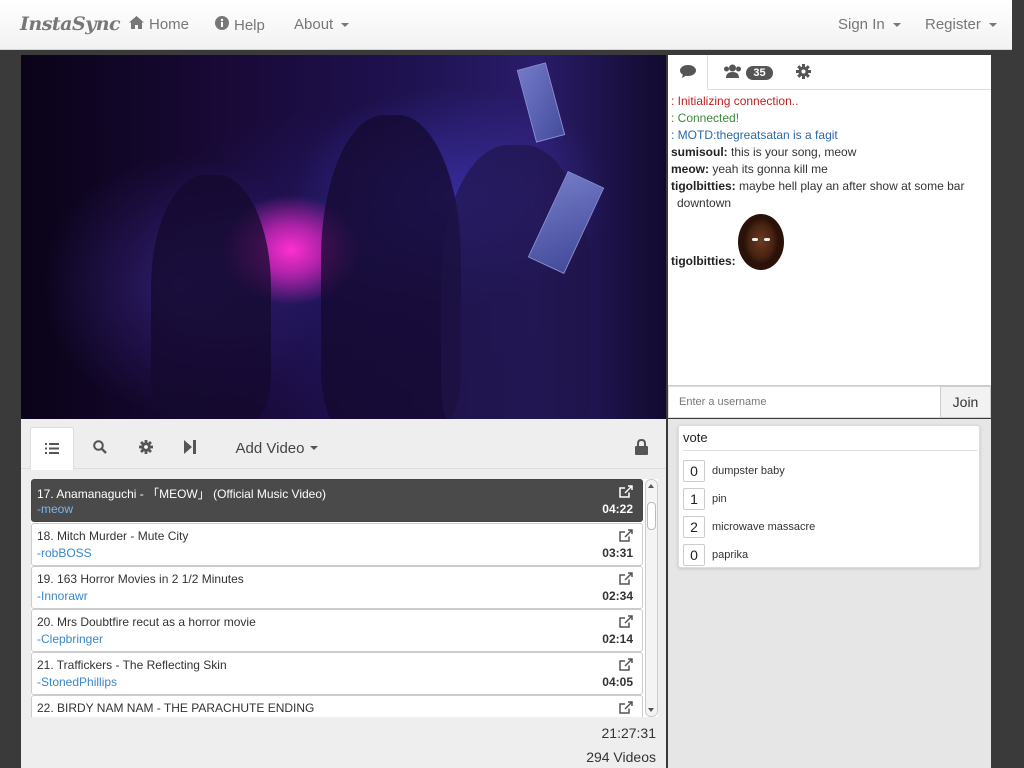 This screenshot has height=768, width=1024. Describe the element at coordinates (136, 24) in the screenshot. I see `home-icon` at that location.